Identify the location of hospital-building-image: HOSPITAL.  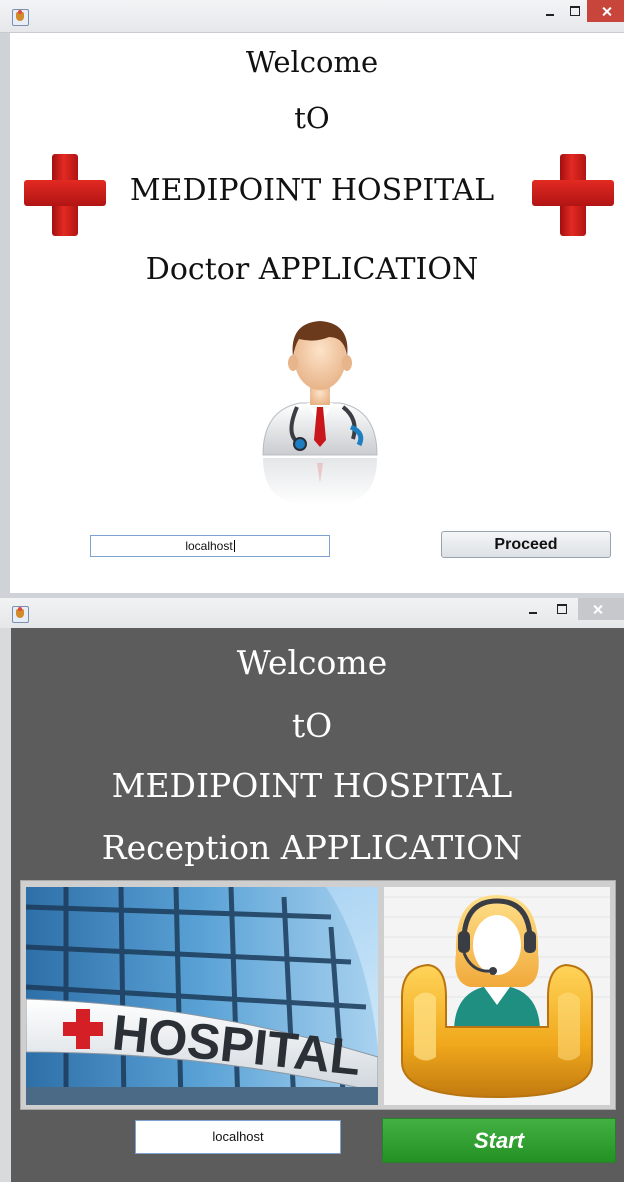
(202, 996).